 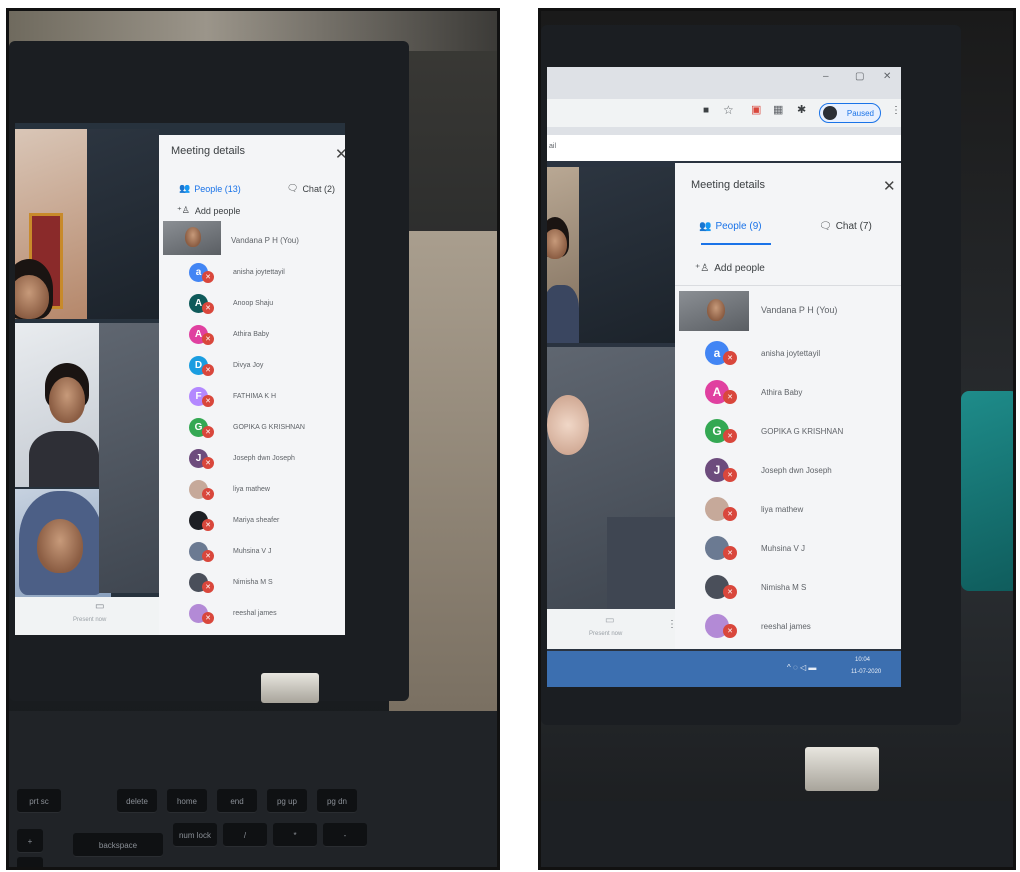 What do you see at coordinates (195, 835) in the screenshot?
I see `keyboard-key: num lock` at bounding box center [195, 835].